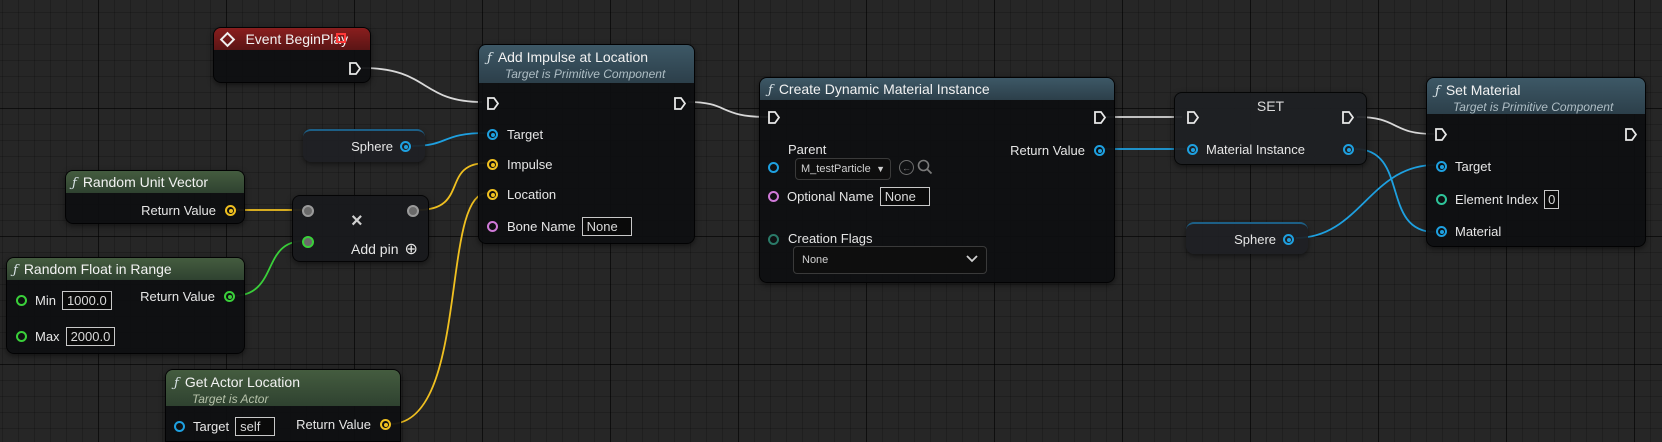 Image resolution: width=1662 pixels, height=442 pixels. What do you see at coordinates (357, 221) in the screenshot?
I see `multiply-icon: ×` at bounding box center [357, 221].